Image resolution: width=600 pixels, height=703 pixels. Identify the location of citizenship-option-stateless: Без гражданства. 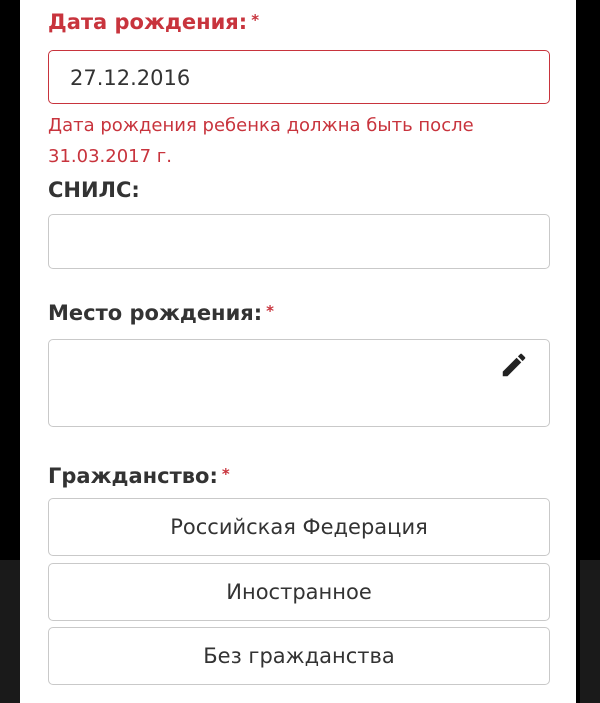
(299, 656).